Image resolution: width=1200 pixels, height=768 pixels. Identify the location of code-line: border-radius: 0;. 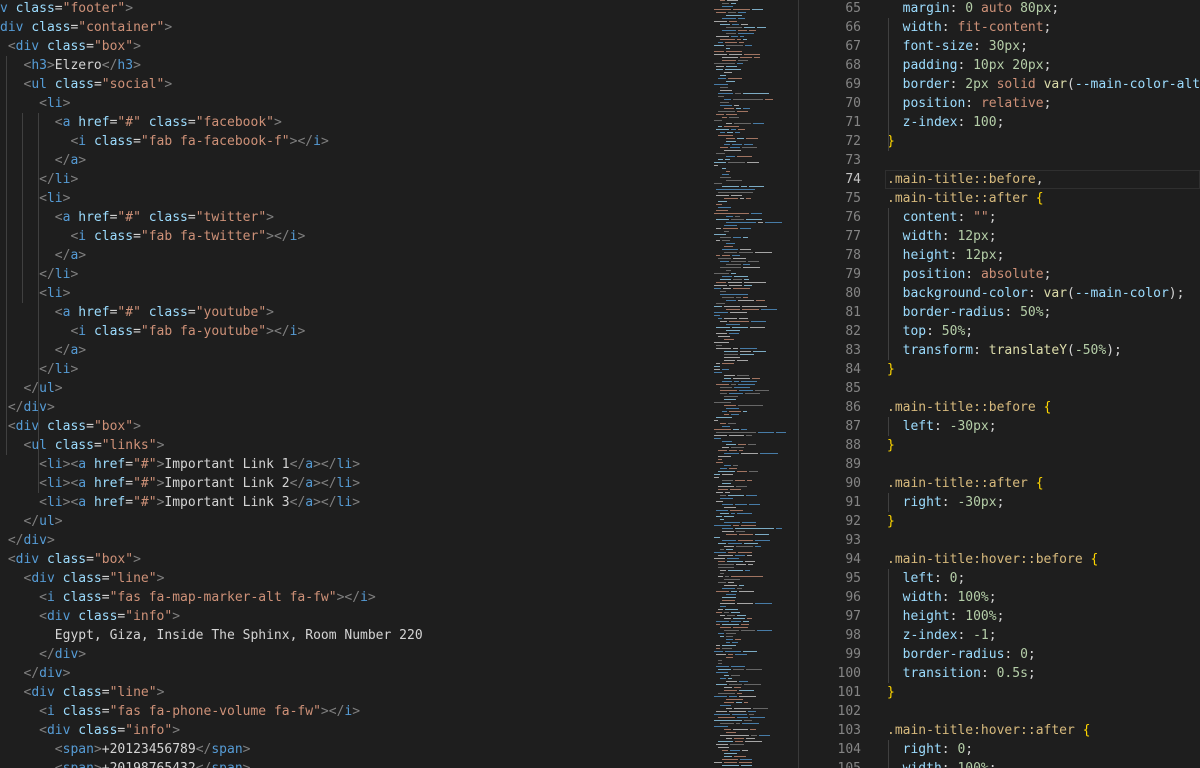
(961, 654).